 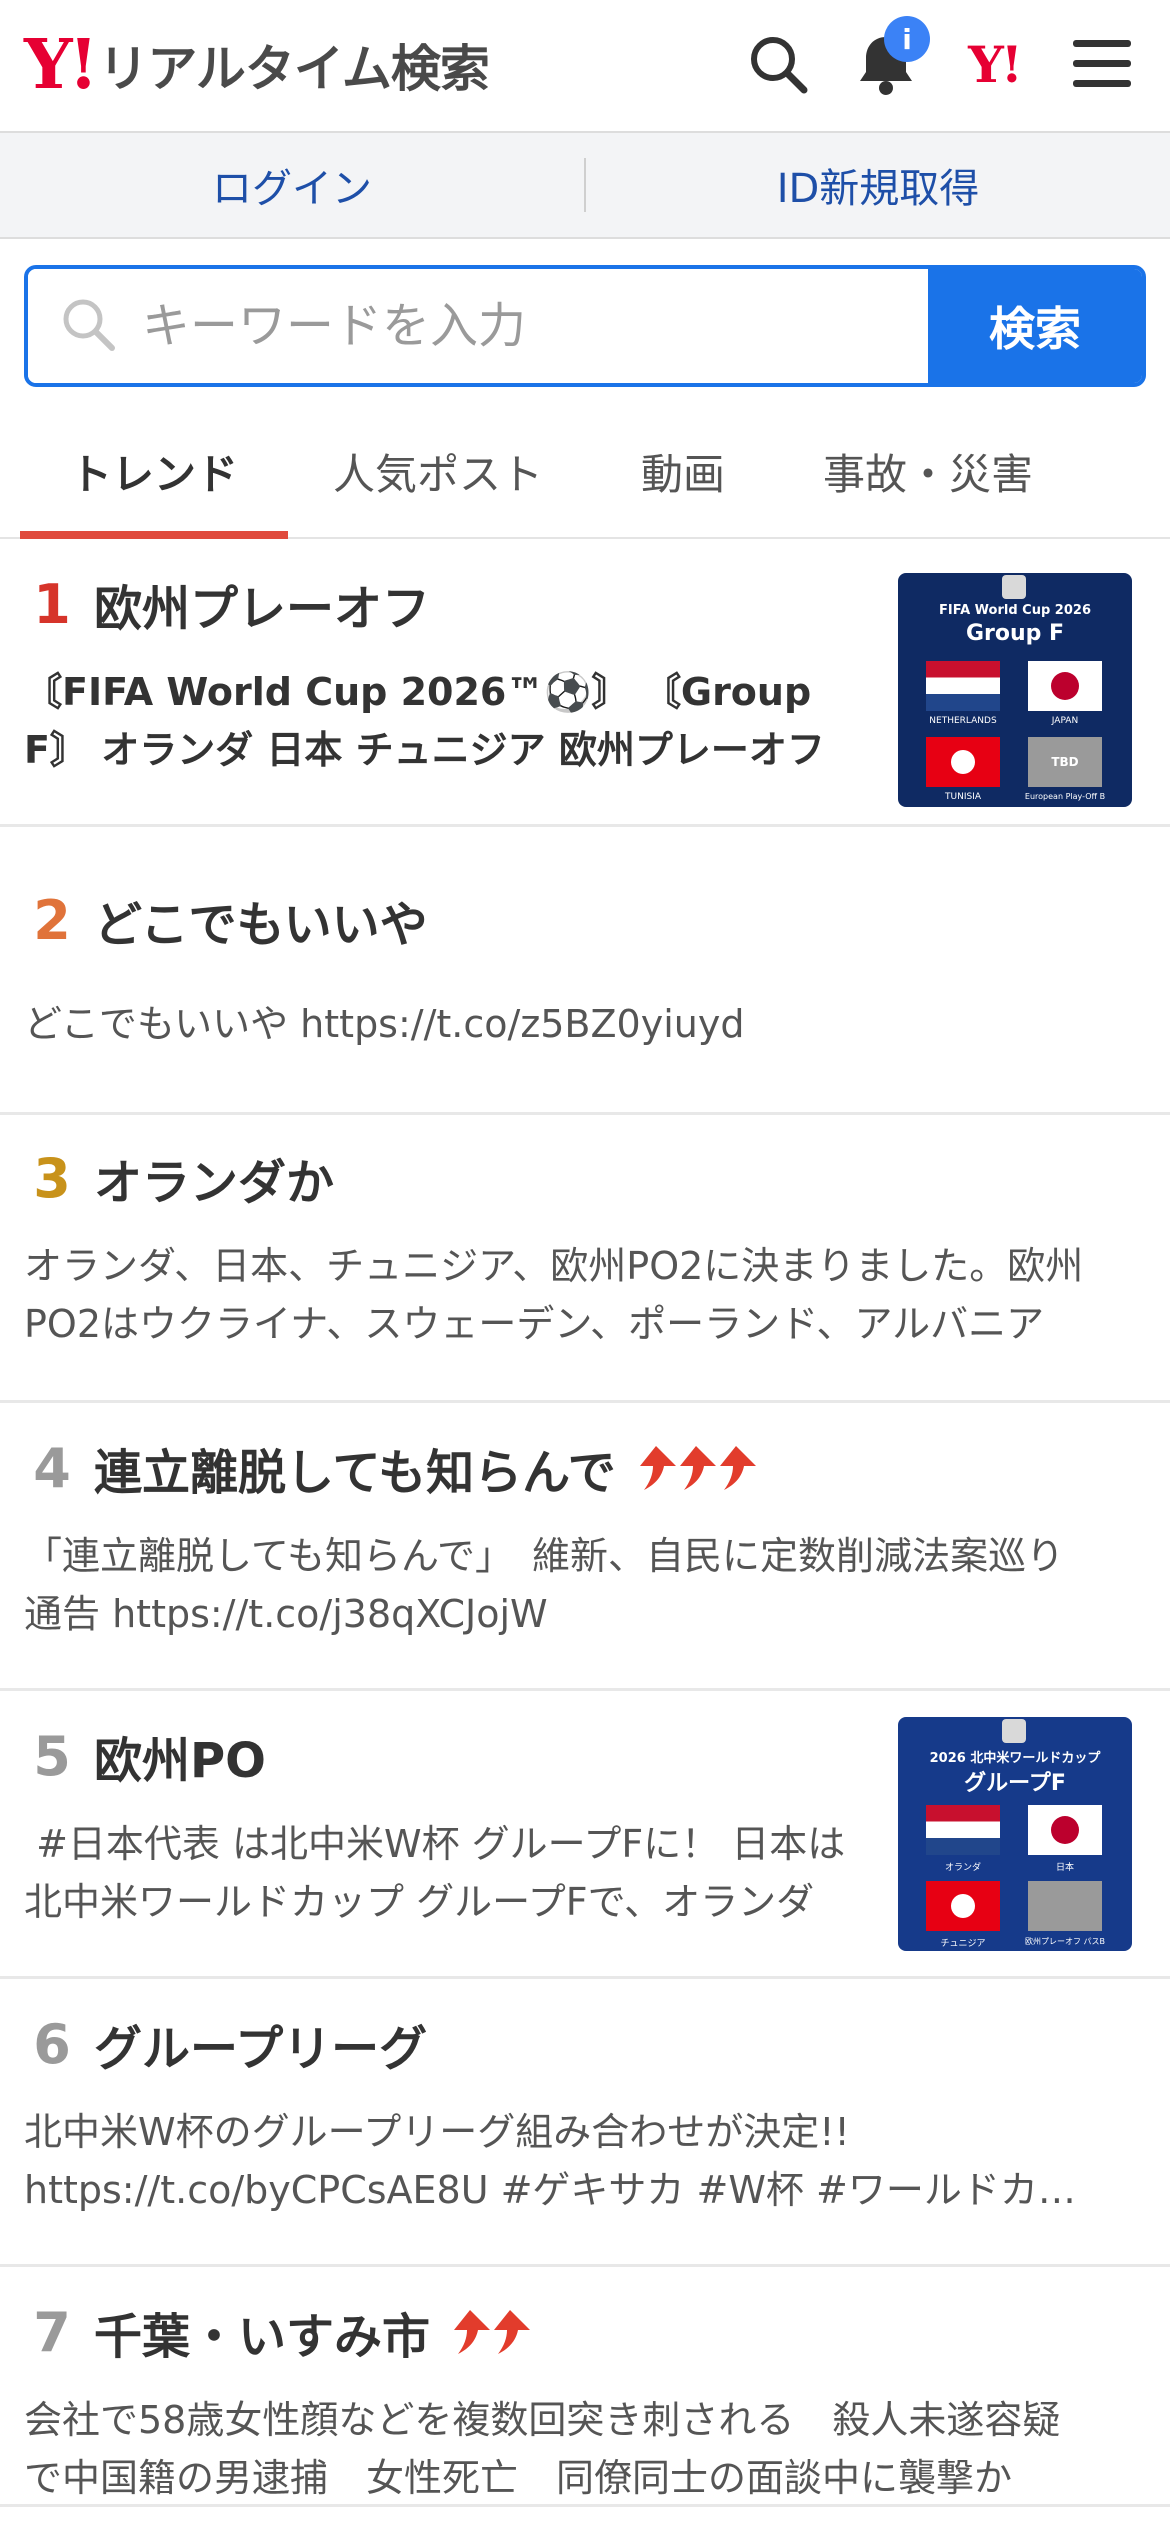 I want to click on notification-badge: i, so click(x=907, y=39).